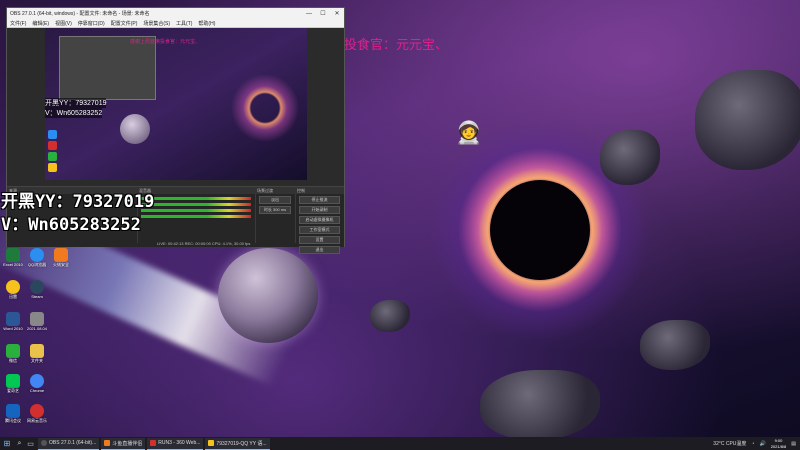 The height and width of the screenshot is (450, 800). I want to click on minimize-icon: —, so click(309, 14).